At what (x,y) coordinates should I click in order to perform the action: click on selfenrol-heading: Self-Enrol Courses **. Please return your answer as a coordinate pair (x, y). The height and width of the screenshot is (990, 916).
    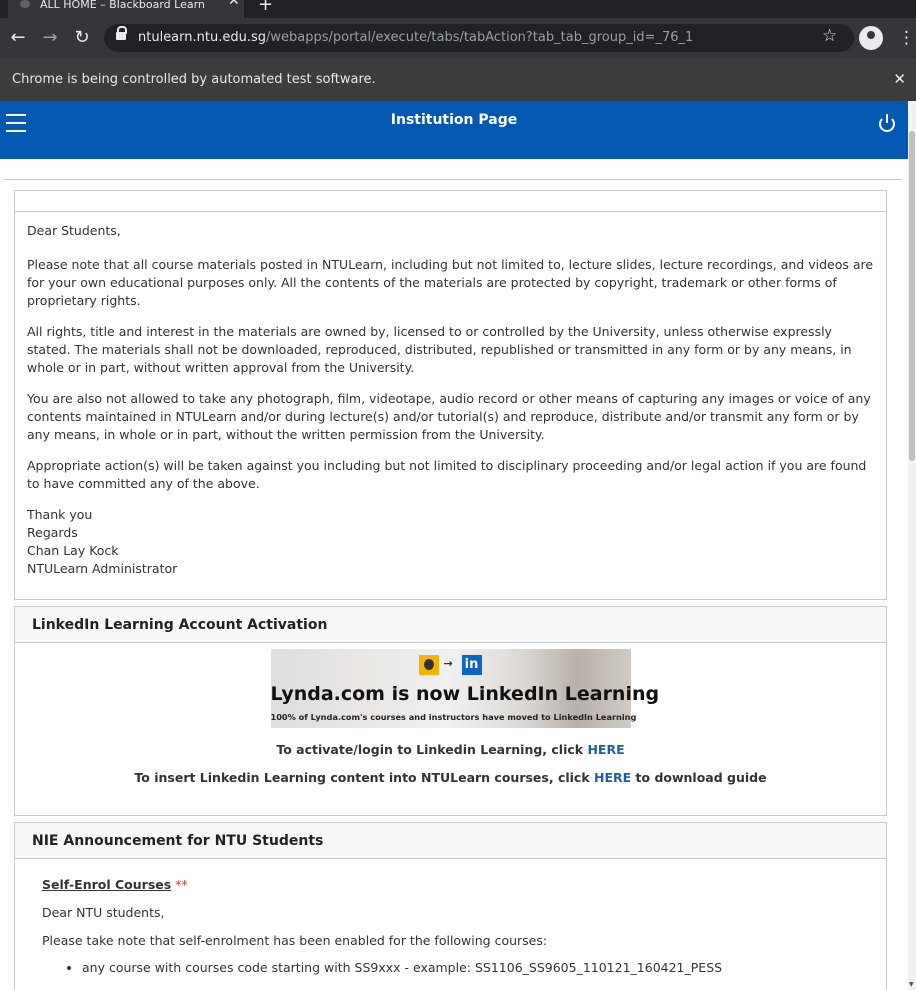
    Looking at the image, I should click on (464, 884).